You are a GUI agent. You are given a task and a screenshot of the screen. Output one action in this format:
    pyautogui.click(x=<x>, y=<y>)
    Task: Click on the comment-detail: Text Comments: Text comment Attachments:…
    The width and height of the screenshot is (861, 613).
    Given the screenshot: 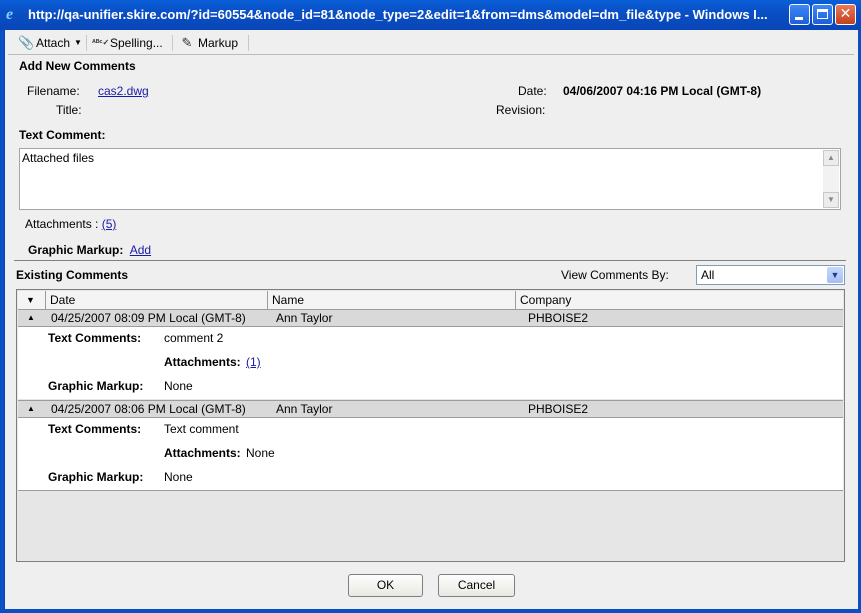 What is the action you would take?
    pyautogui.click(x=430, y=454)
    